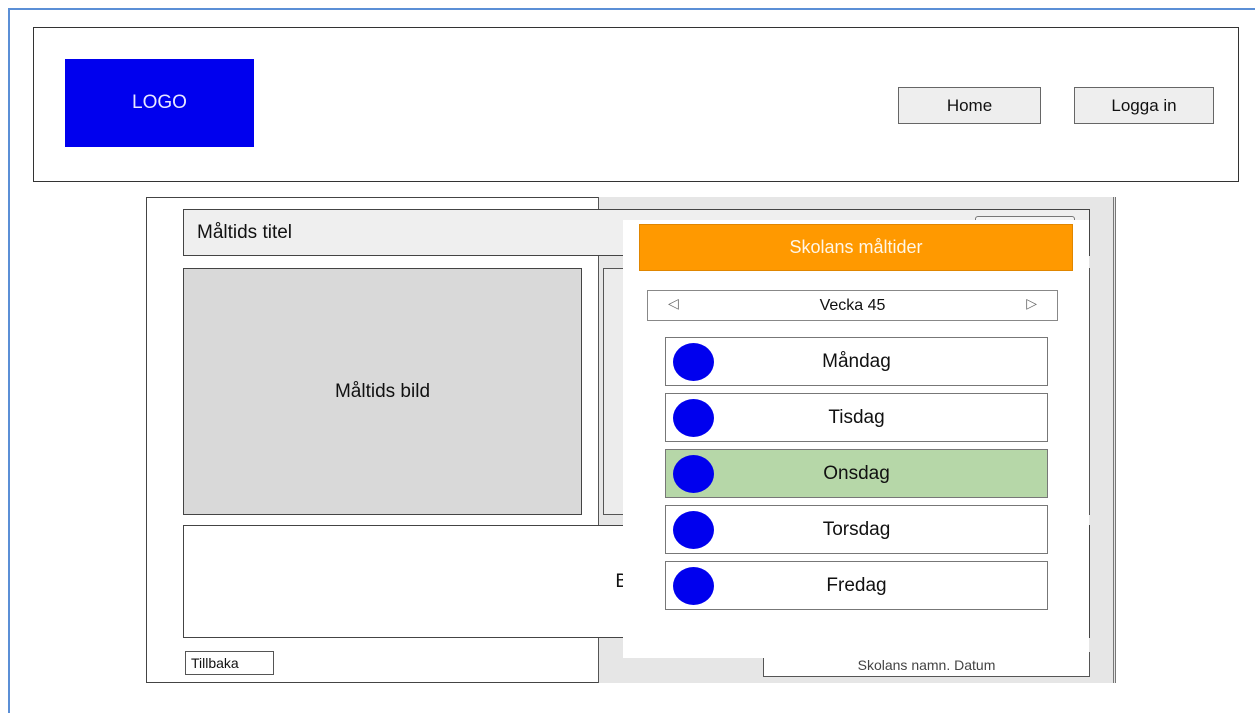 This screenshot has height=713, width=1255. I want to click on day-item-tisdag: Tisdag, so click(856, 417).